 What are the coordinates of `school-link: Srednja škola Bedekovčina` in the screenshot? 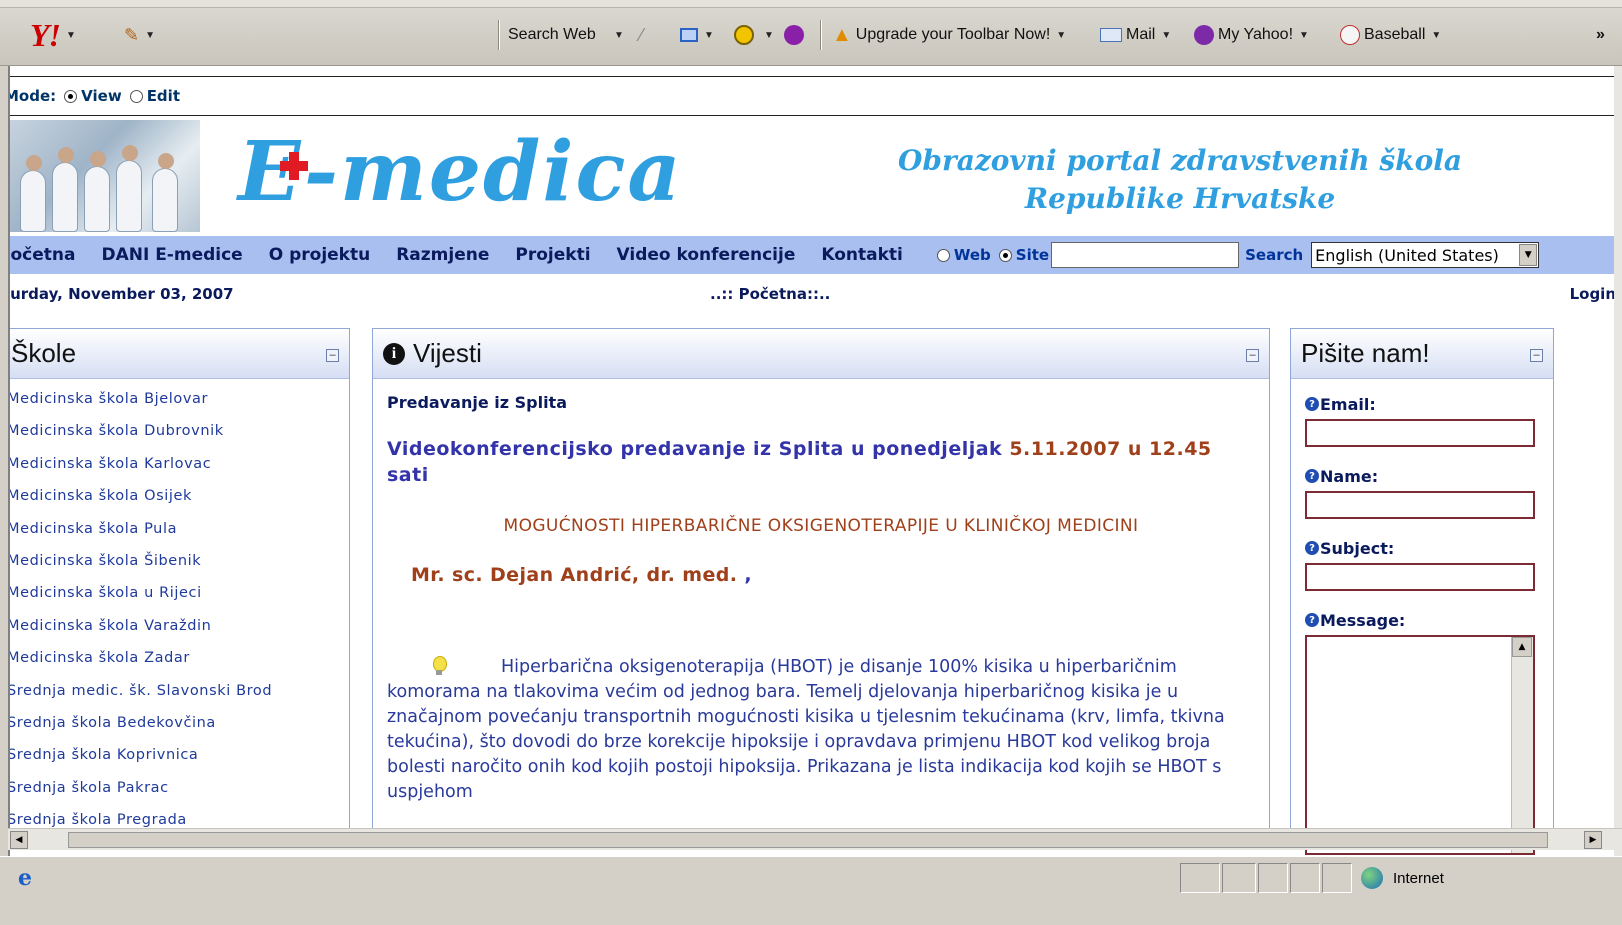 It's located at (179, 731).